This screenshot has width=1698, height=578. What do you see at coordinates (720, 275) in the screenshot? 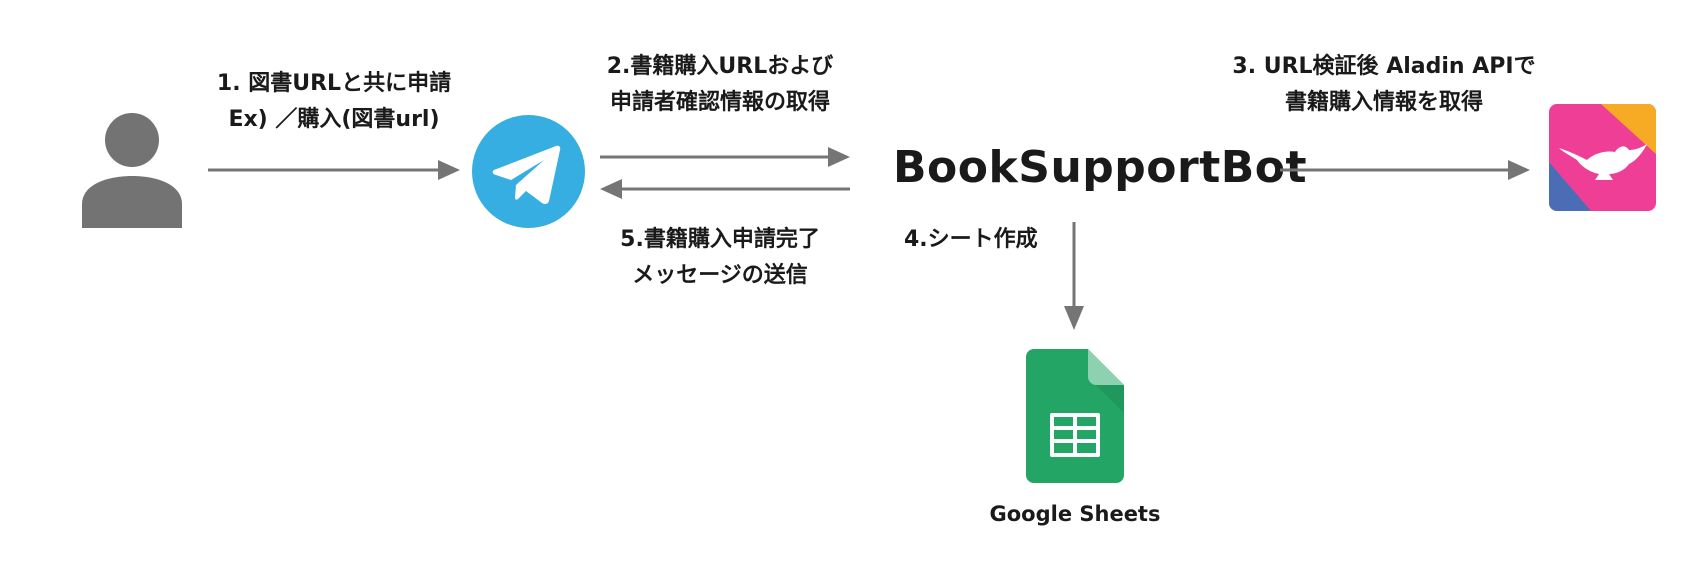
I see `step5-line2: メッセージの送信` at bounding box center [720, 275].